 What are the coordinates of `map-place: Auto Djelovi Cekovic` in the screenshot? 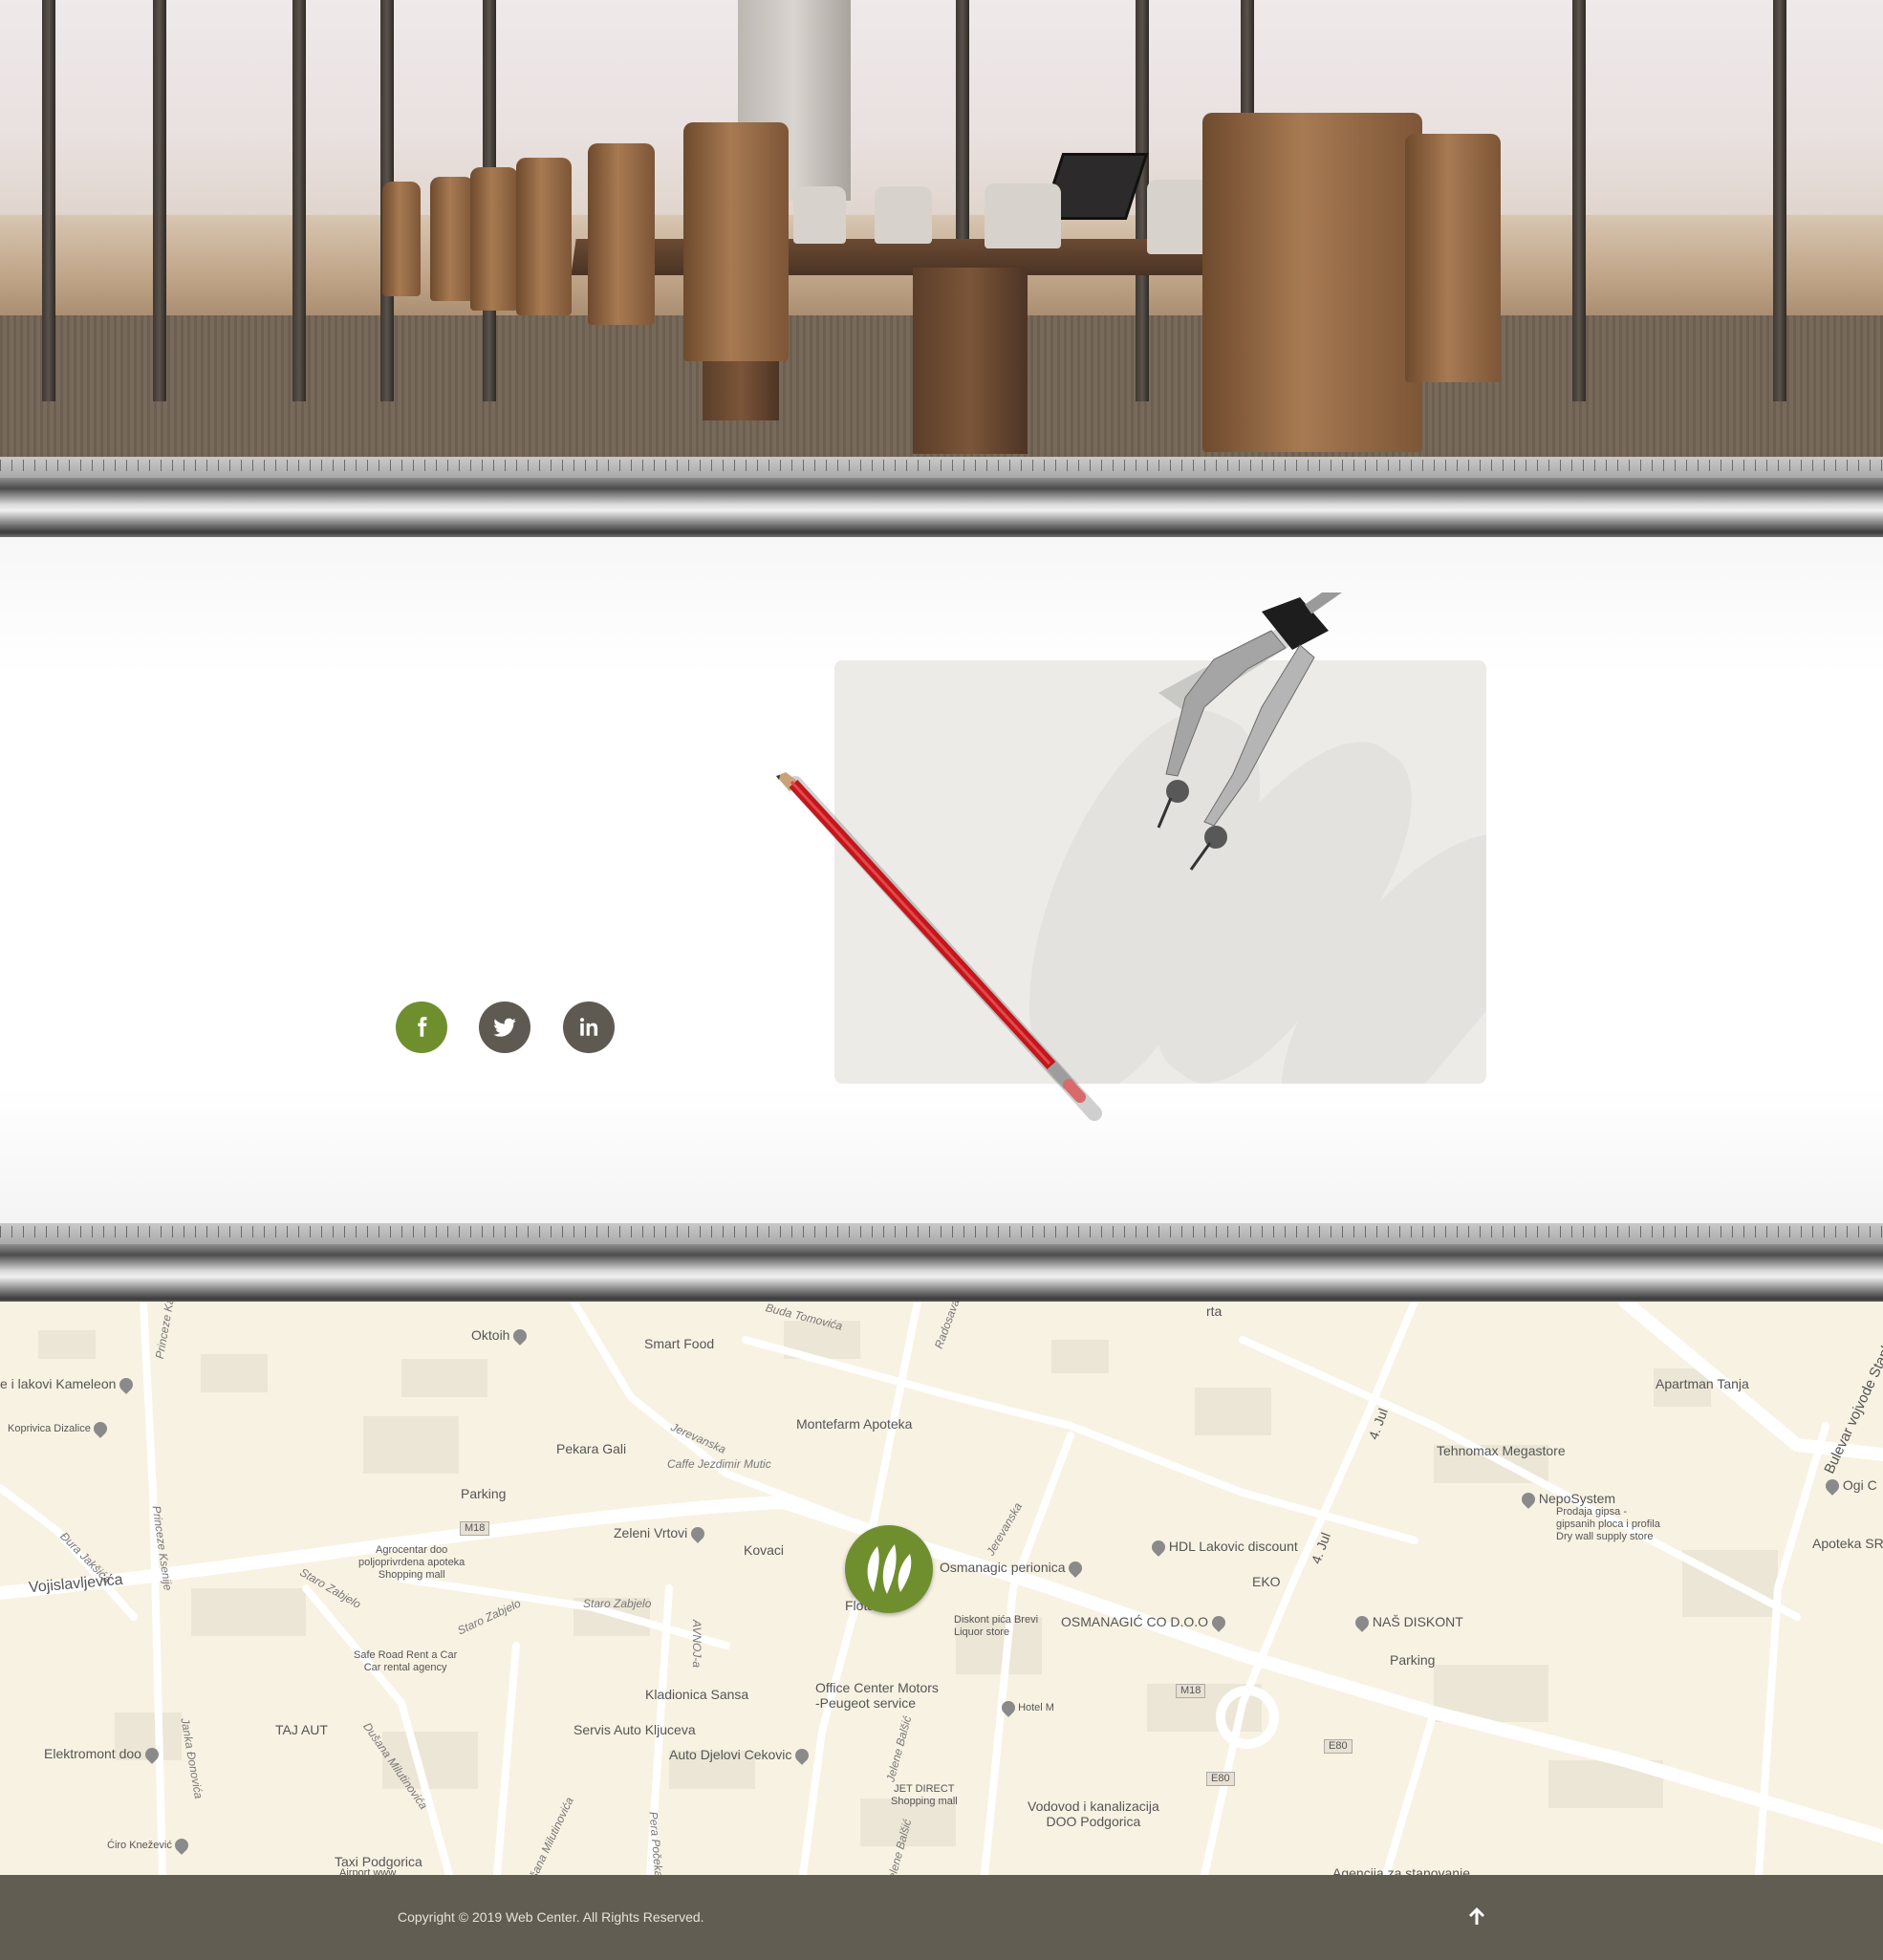 It's located at (740, 1756).